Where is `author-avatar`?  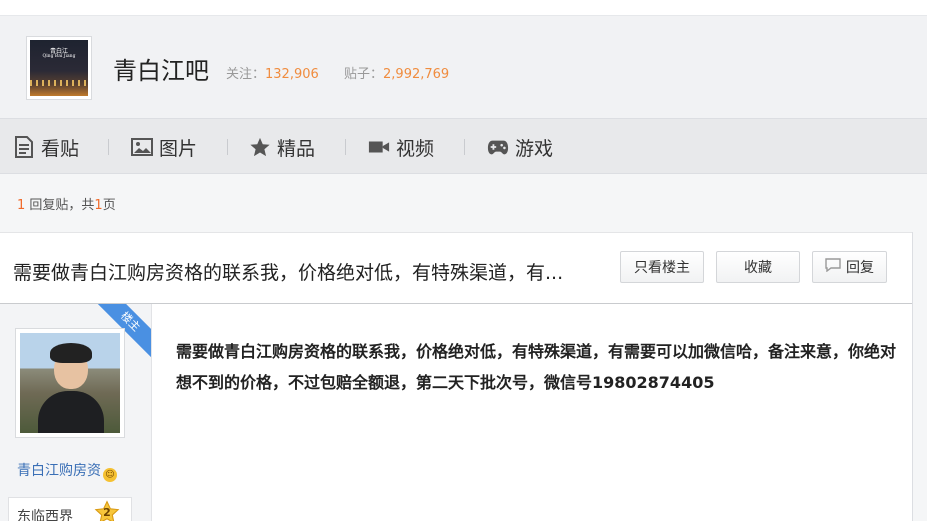
author-avatar is located at coordinates (70, 383).